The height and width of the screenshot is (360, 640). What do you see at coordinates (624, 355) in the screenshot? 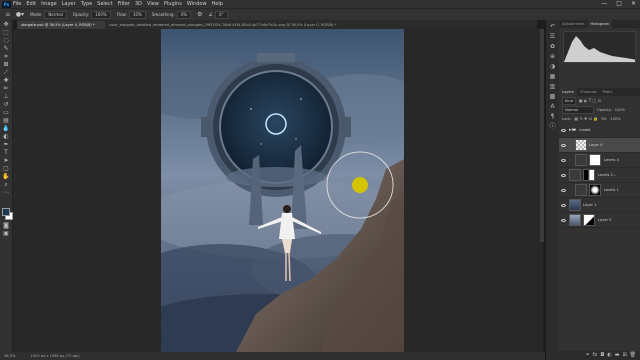
I see `new-layer-icon: ⊞` at bounding box center [624, 355].